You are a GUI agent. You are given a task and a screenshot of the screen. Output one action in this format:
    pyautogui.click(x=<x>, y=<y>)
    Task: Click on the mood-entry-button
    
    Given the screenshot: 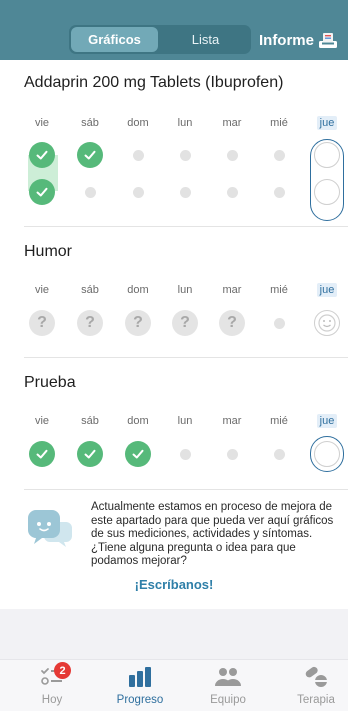 What is the action you would take?
    pyautogui.click(x=327, y=323)
    